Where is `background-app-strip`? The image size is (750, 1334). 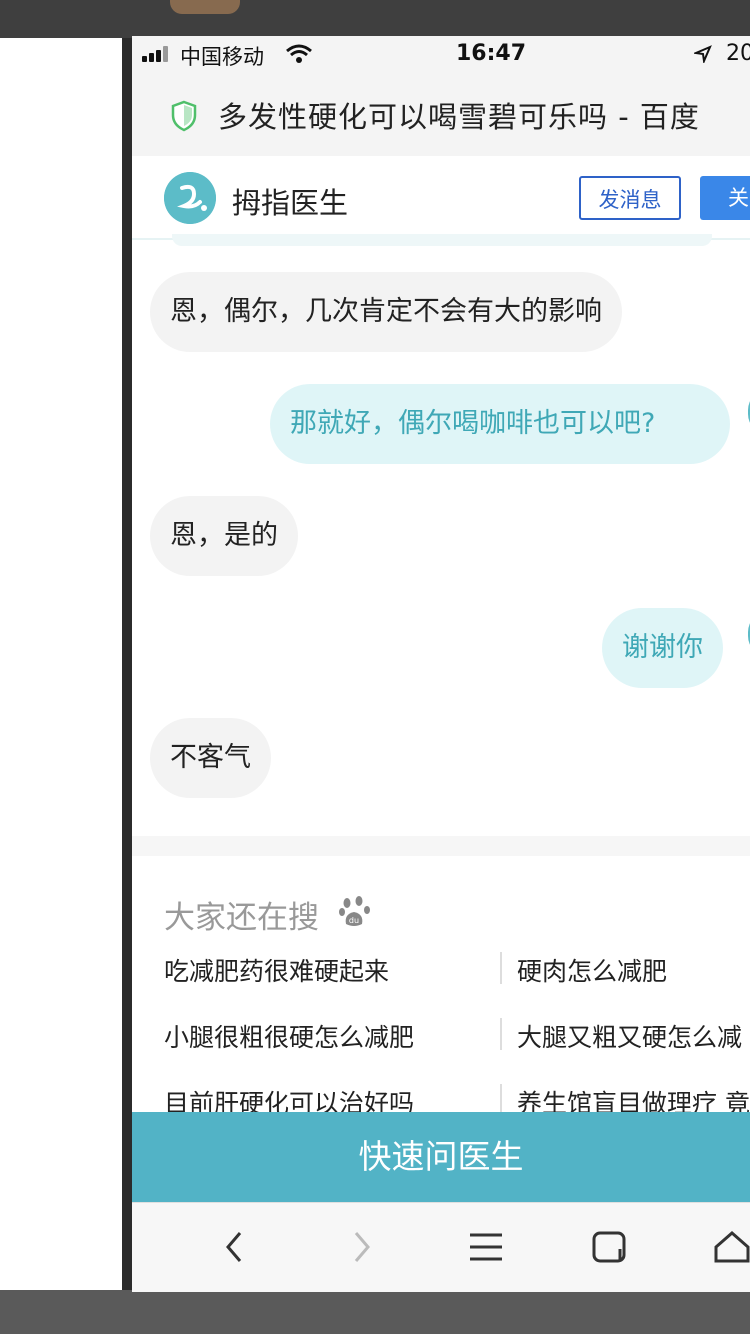 background-app-strip is located at coordinates (375, 20).